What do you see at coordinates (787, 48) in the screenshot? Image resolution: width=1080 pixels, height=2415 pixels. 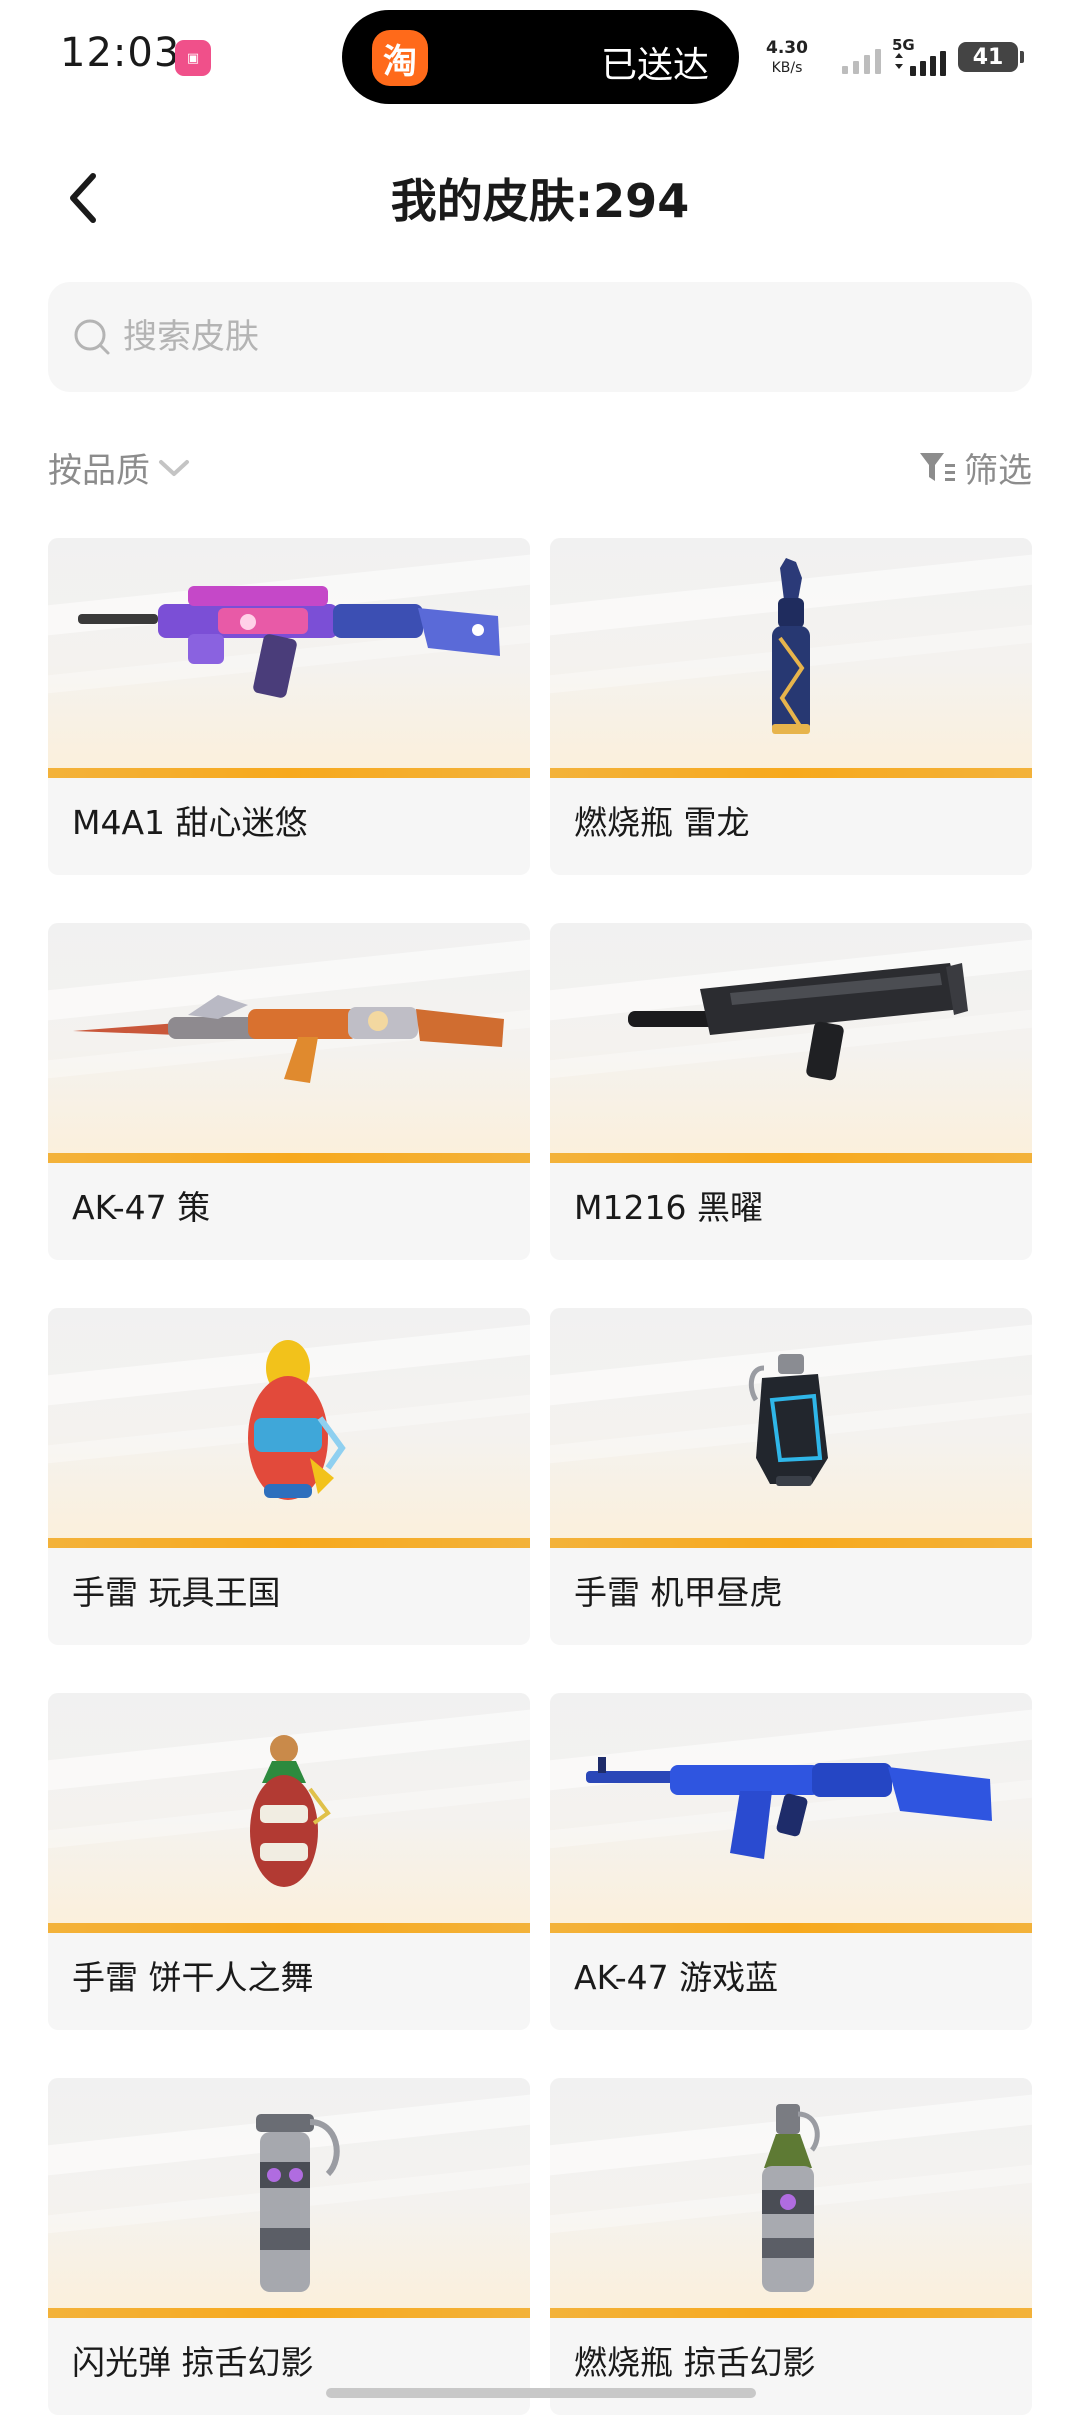 I see `network-speed-value: 4.30` at bounding box center [787, 48].